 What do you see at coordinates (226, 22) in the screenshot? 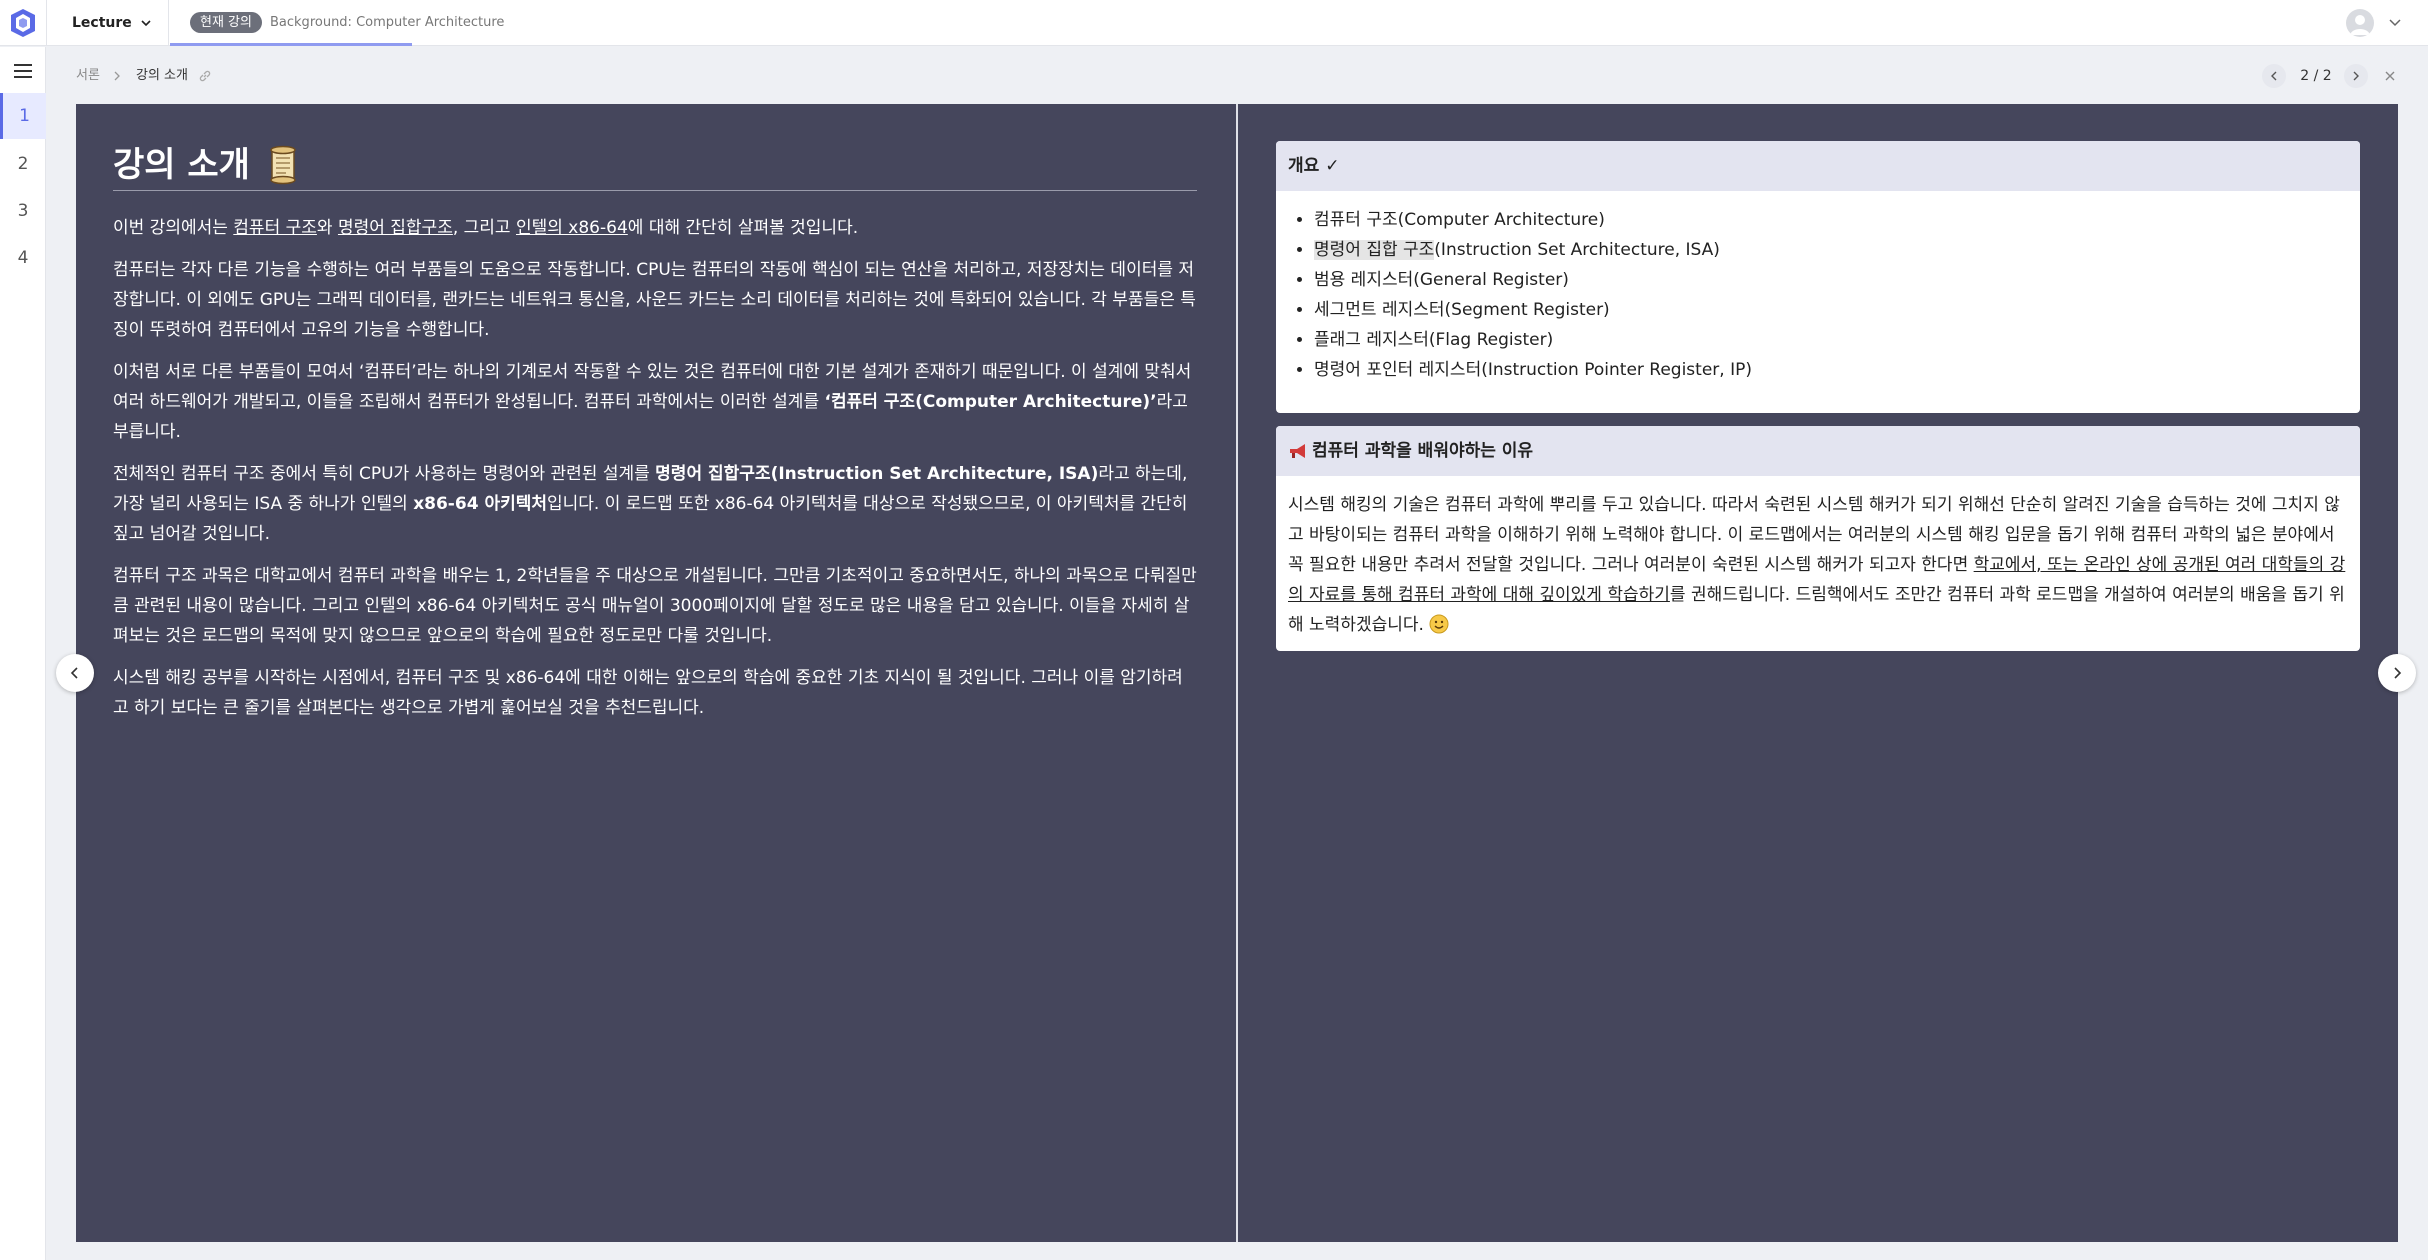
I see `current-lecture-badge: 현재 강의` at bounding box center [226, 22].